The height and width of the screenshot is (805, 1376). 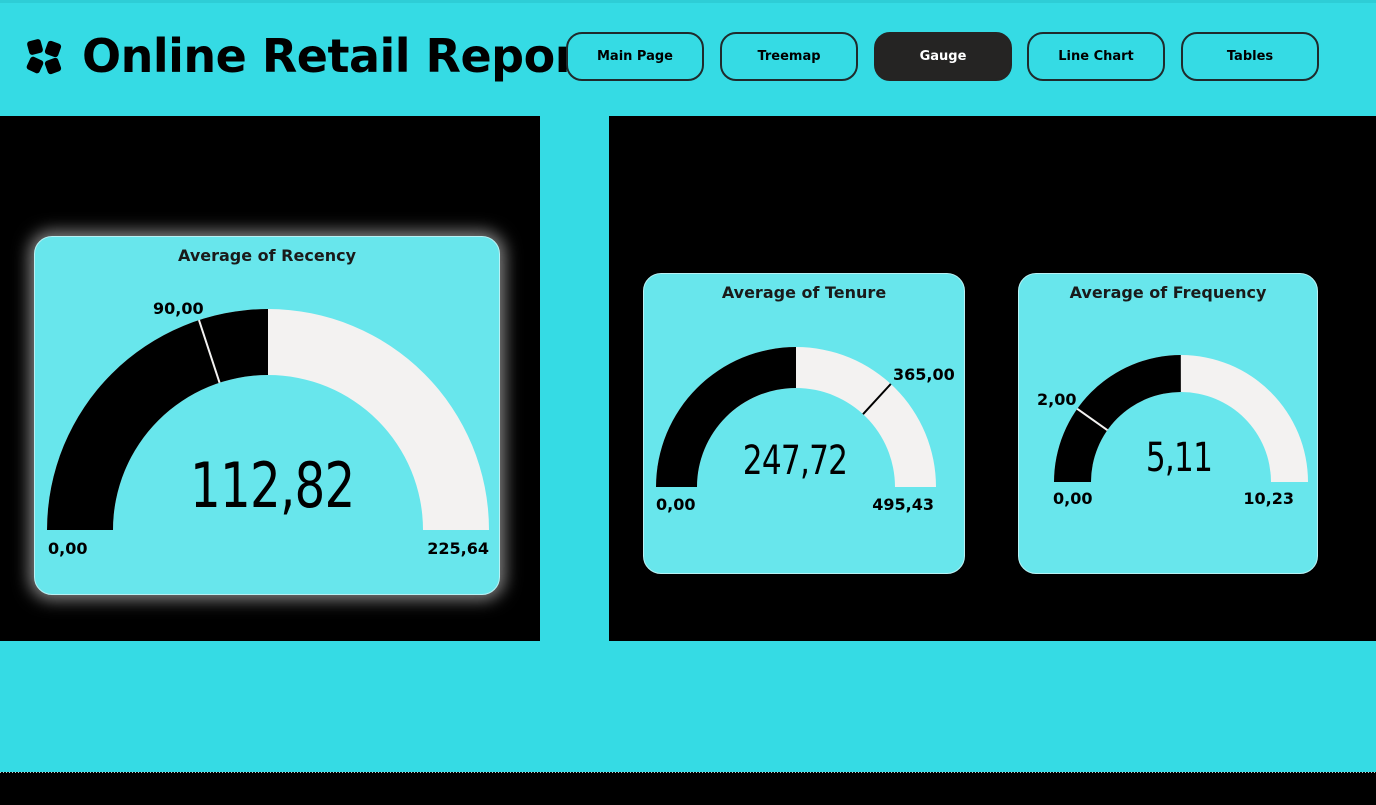 What do you see at coordinates (272, 485) in the screenshot?
I see `gauge-value: 112,82` at bounding box center [272, 485].